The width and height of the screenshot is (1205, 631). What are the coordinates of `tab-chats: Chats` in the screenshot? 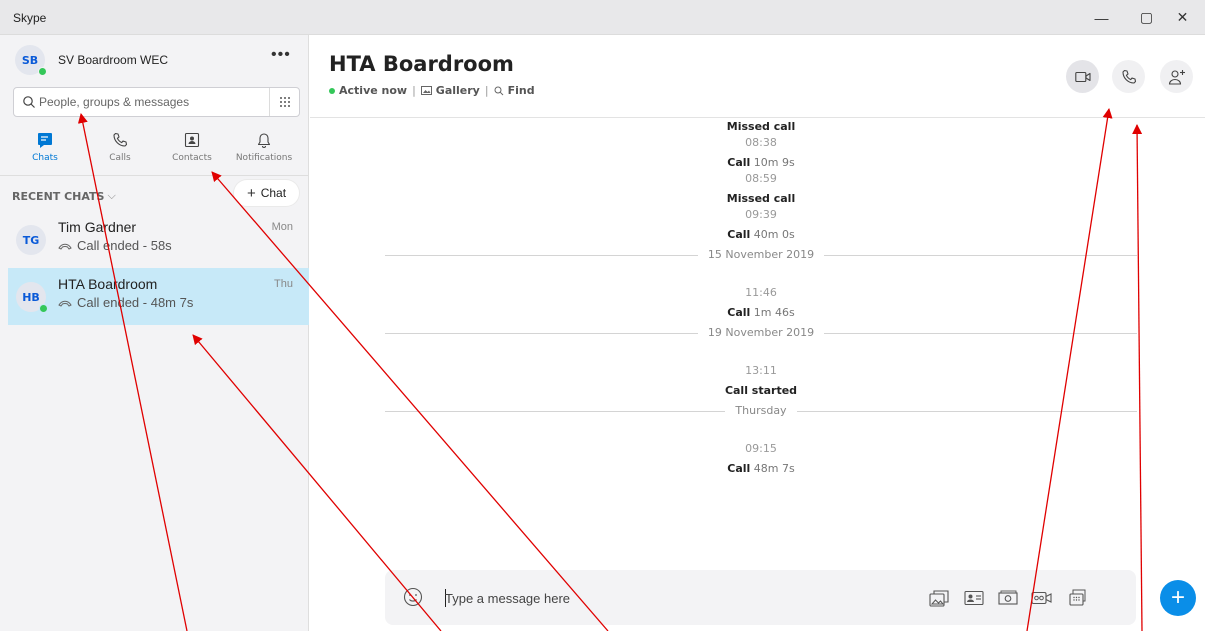 It's located at (45, 146).